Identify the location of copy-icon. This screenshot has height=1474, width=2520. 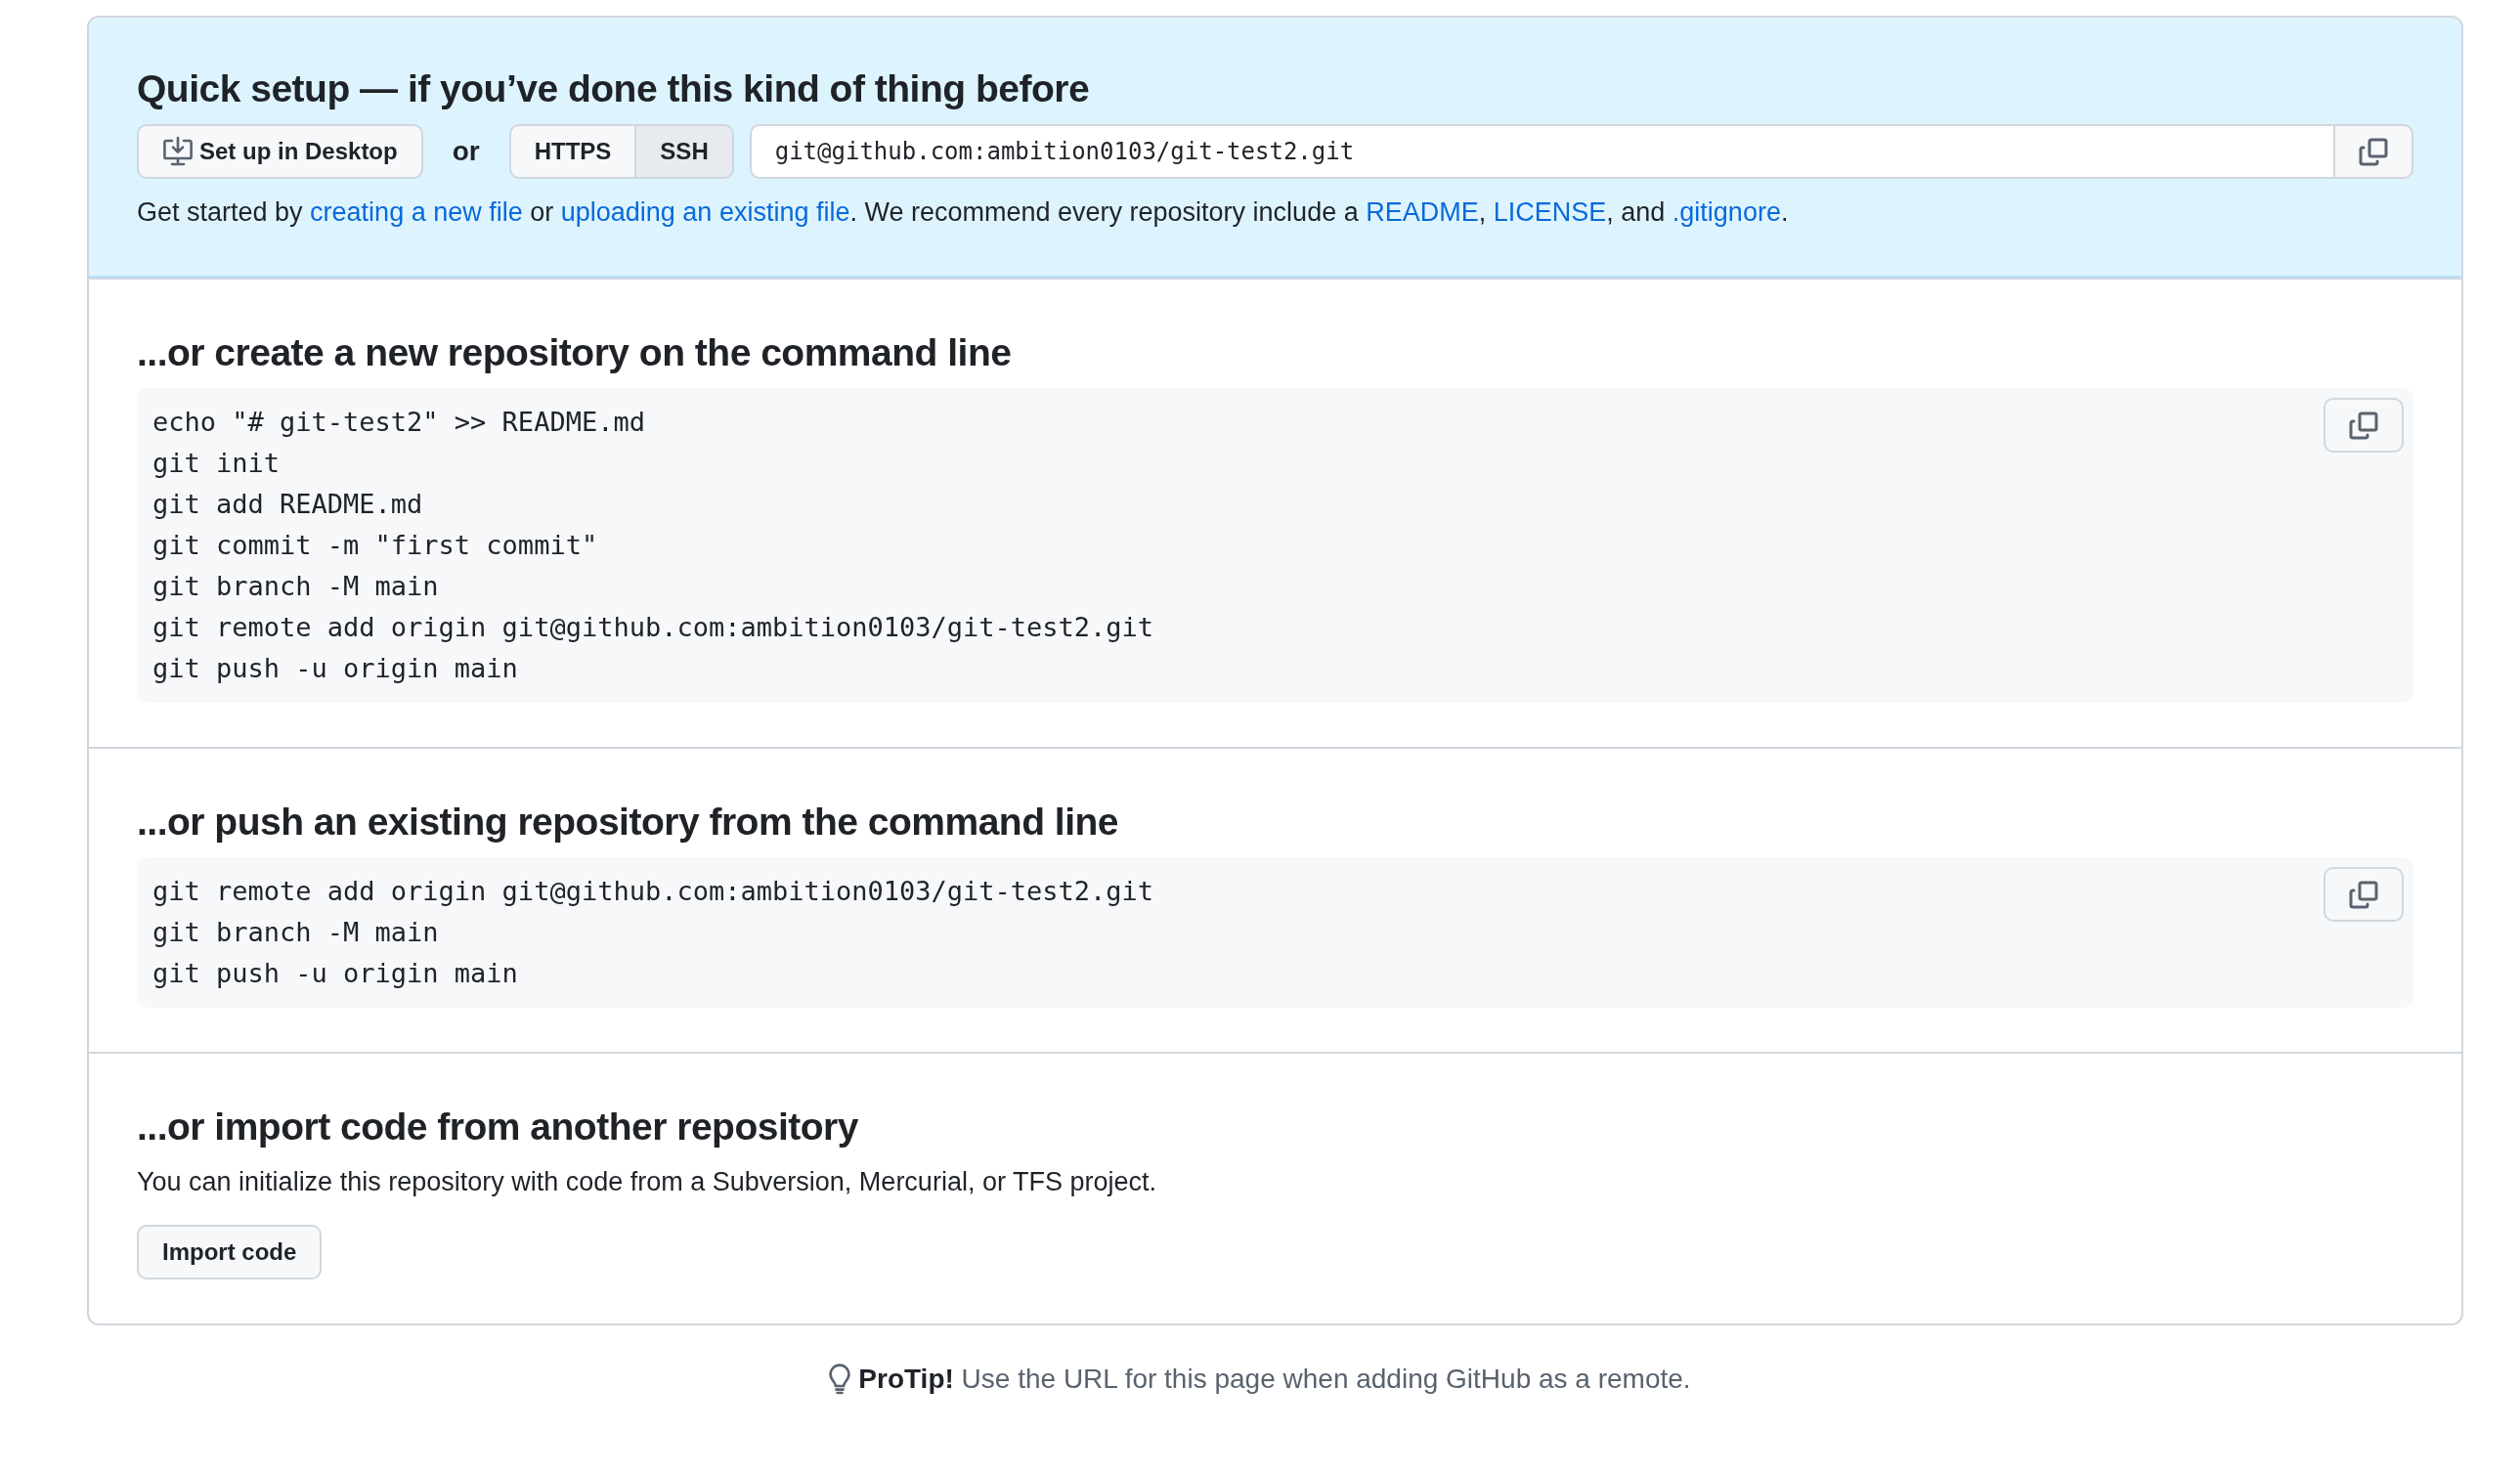
(2363, 426).